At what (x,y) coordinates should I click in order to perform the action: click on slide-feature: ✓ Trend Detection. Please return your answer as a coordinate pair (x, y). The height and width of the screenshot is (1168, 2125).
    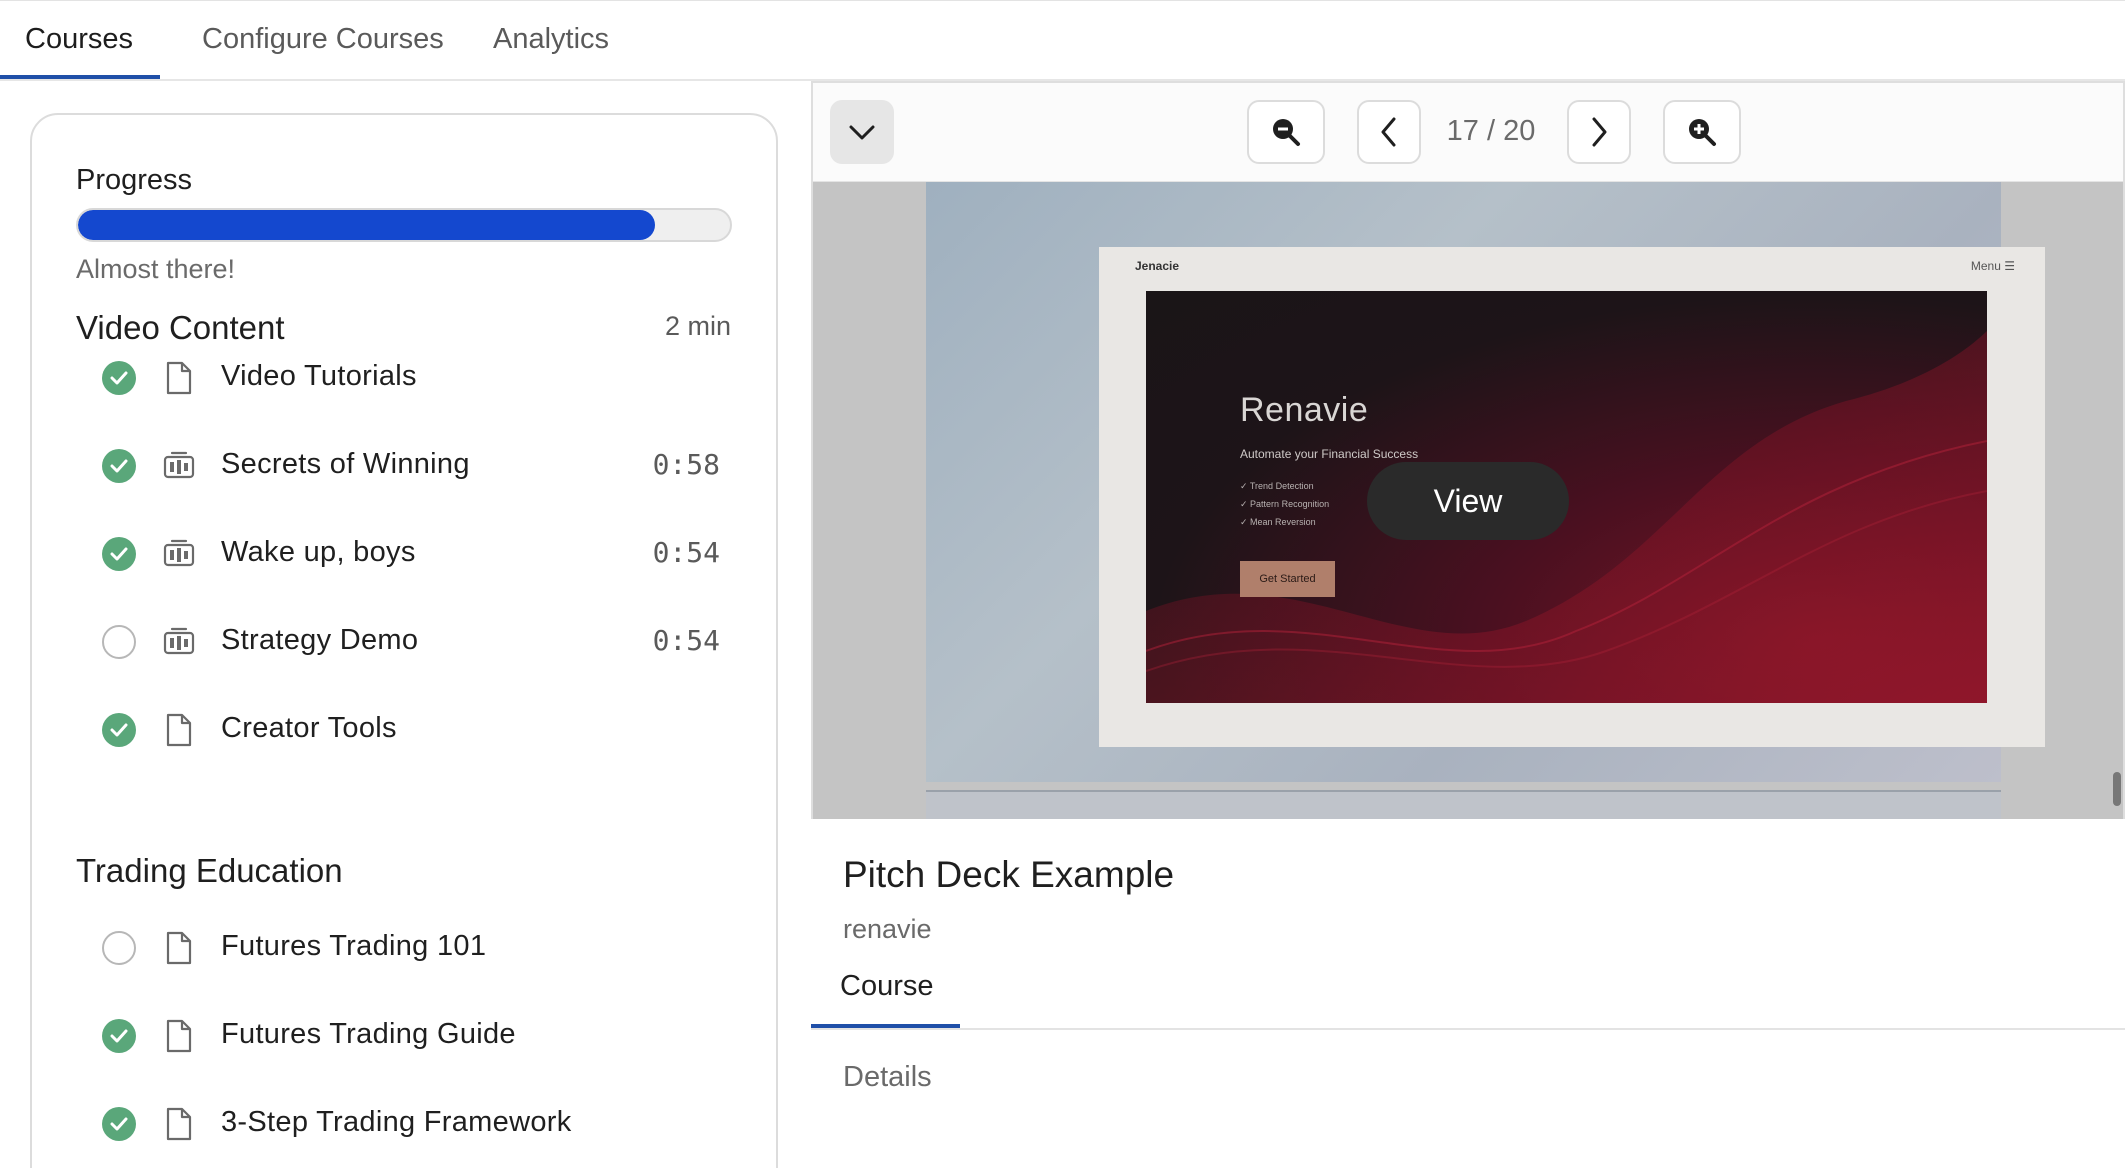
    Looking at the image, I should click on (1277, 486).